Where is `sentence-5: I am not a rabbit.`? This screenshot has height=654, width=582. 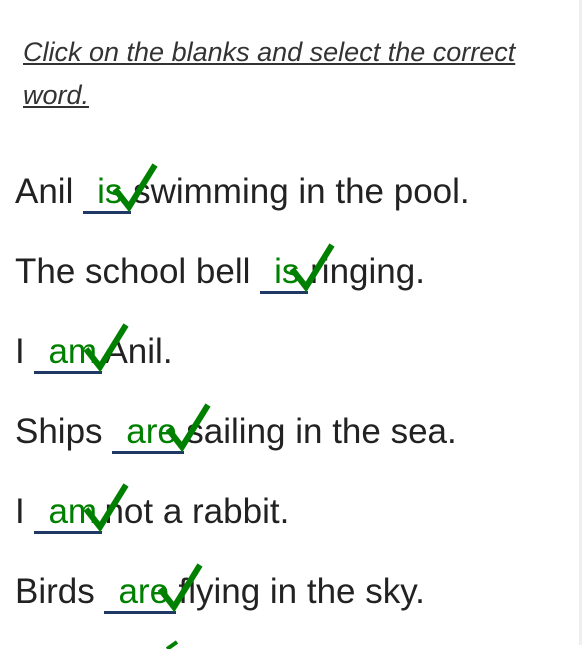
sentence-5: I am not a rabbit. is located at coordinates (152, 510).